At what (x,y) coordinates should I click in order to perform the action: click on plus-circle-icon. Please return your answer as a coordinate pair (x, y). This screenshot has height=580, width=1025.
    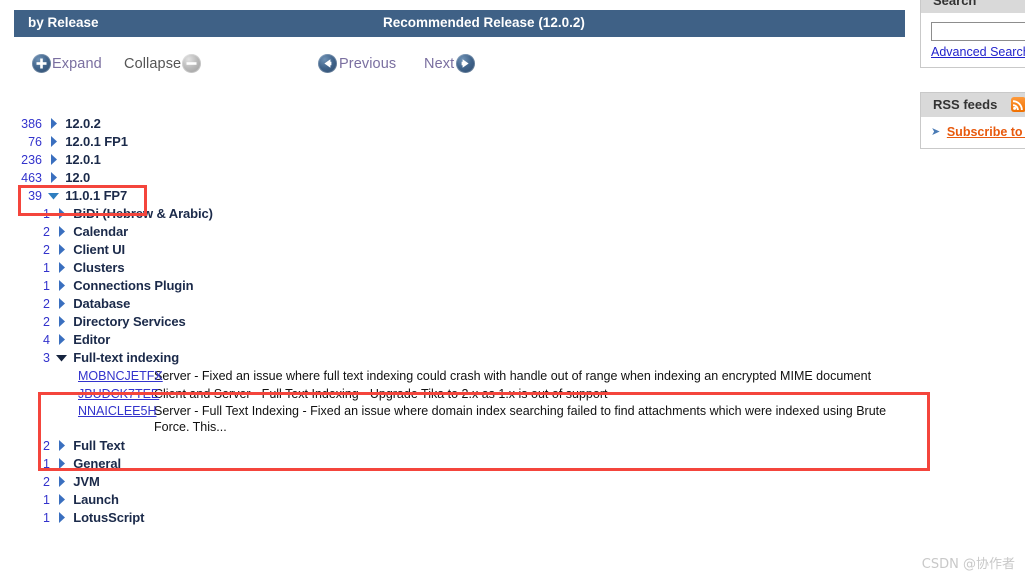
    Looking at the image, I should click on (41, 63).